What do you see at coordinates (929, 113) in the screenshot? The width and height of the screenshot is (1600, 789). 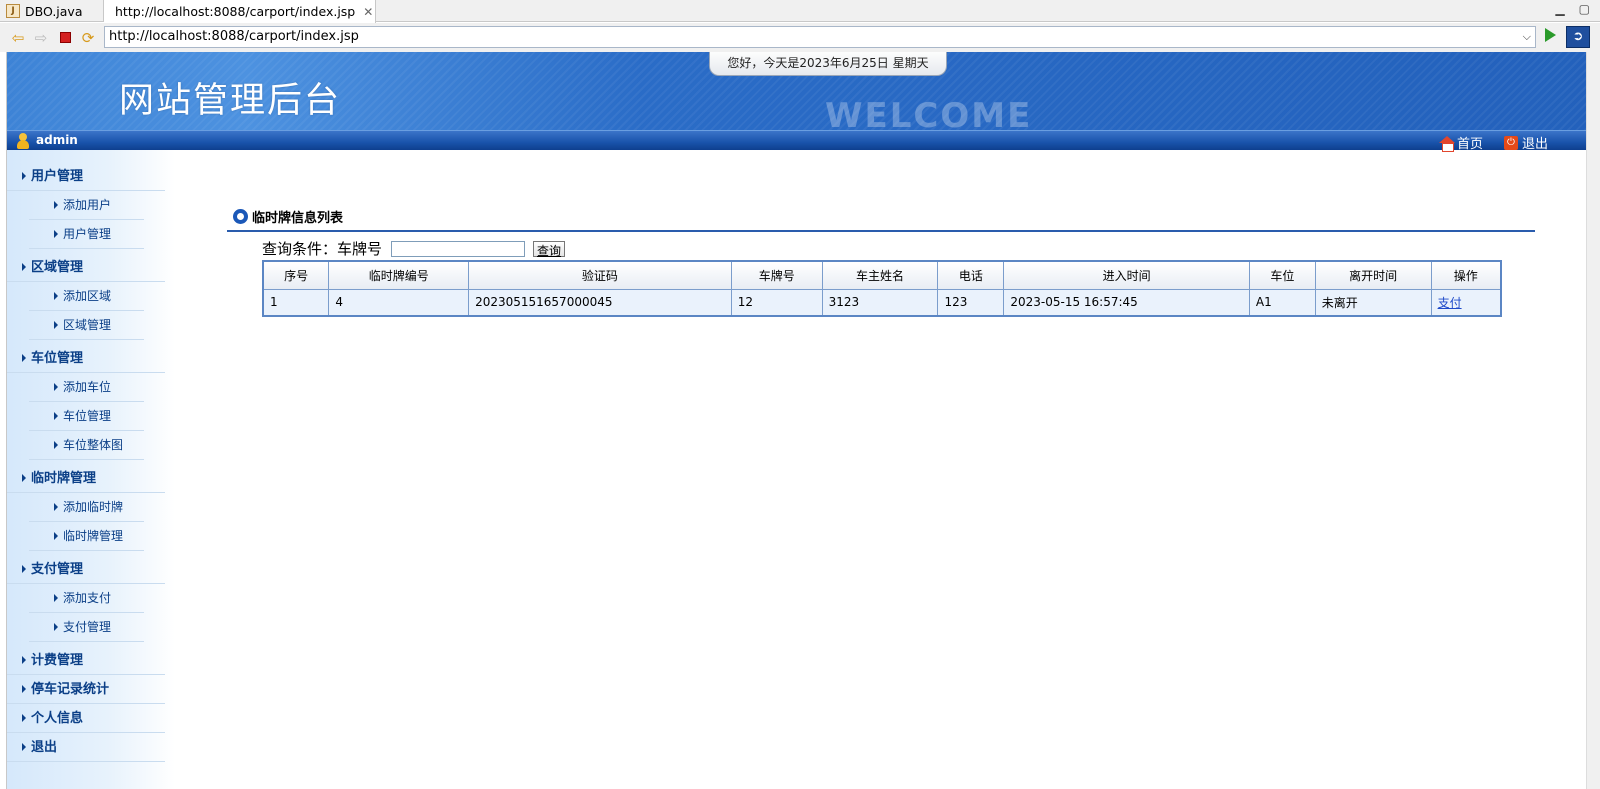 I see `welcome-watermark: WELCOME` at bounding box center [929, 113].